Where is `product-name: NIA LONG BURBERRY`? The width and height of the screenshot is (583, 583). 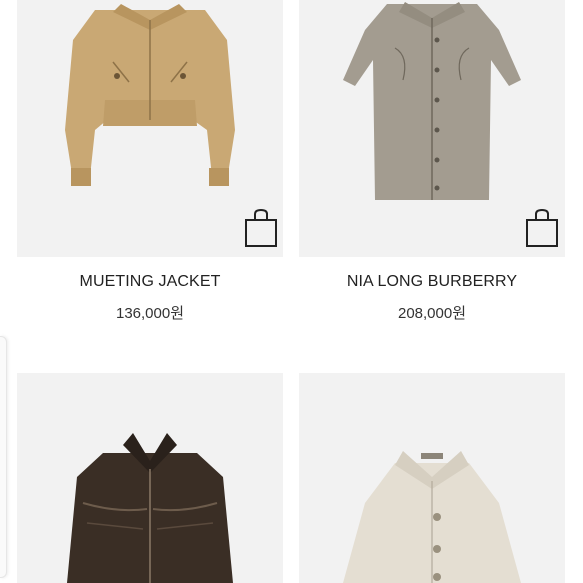
product-name: NIA LONG BURBERRY is located at coordinates (432, 282).